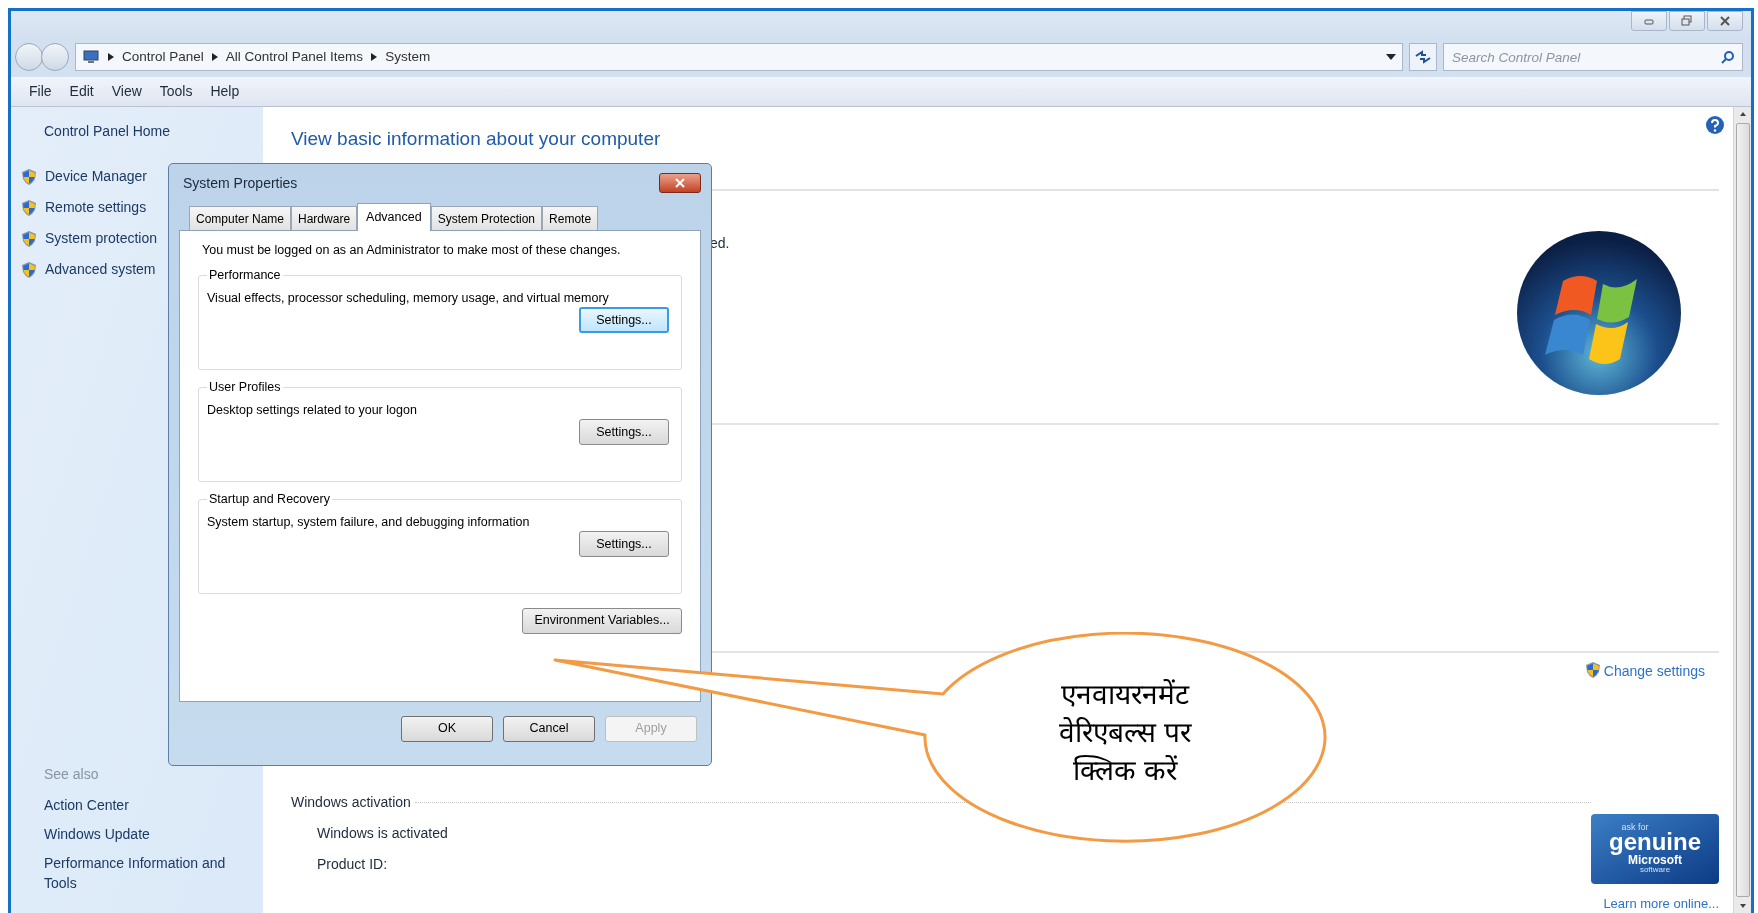 This screenshot has width=1758, height=913. I want to click on menu-item: File, so click(40, 91).